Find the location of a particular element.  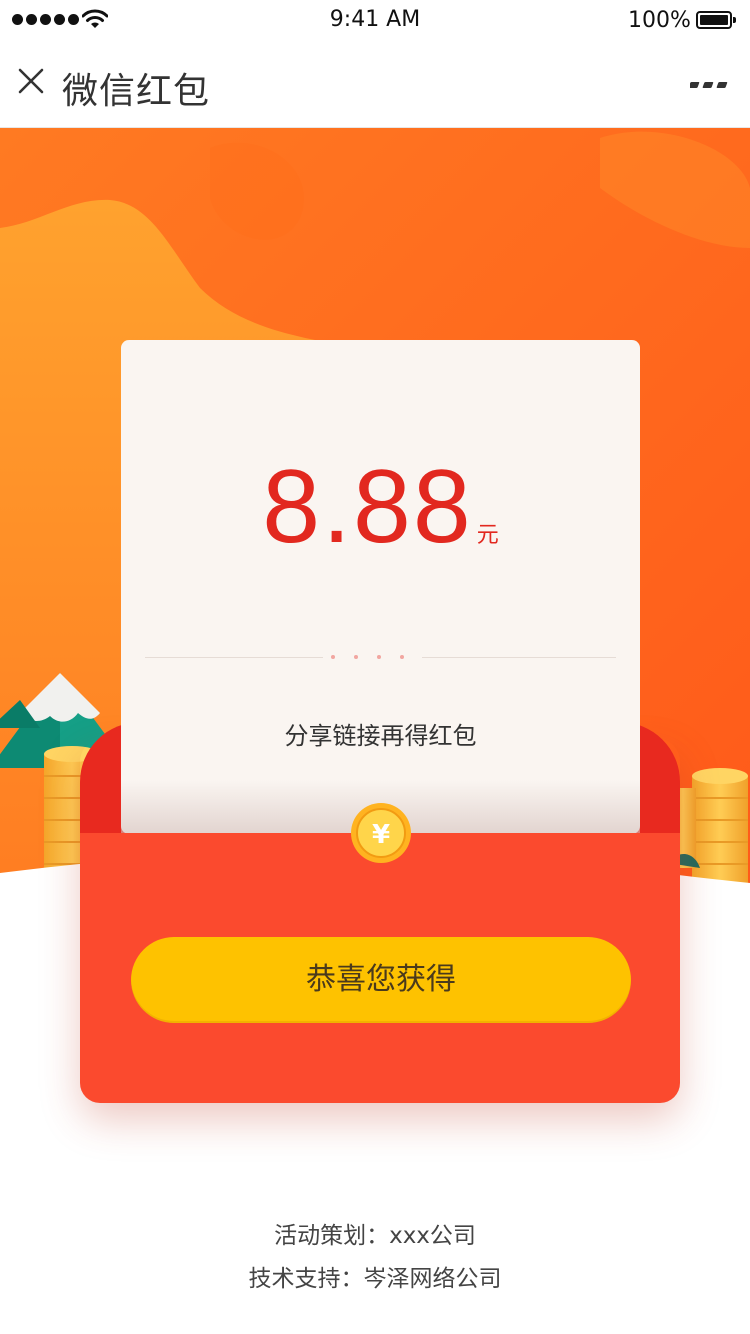

navigation-bar: 微信红包 is located at coordinates (375, 84).